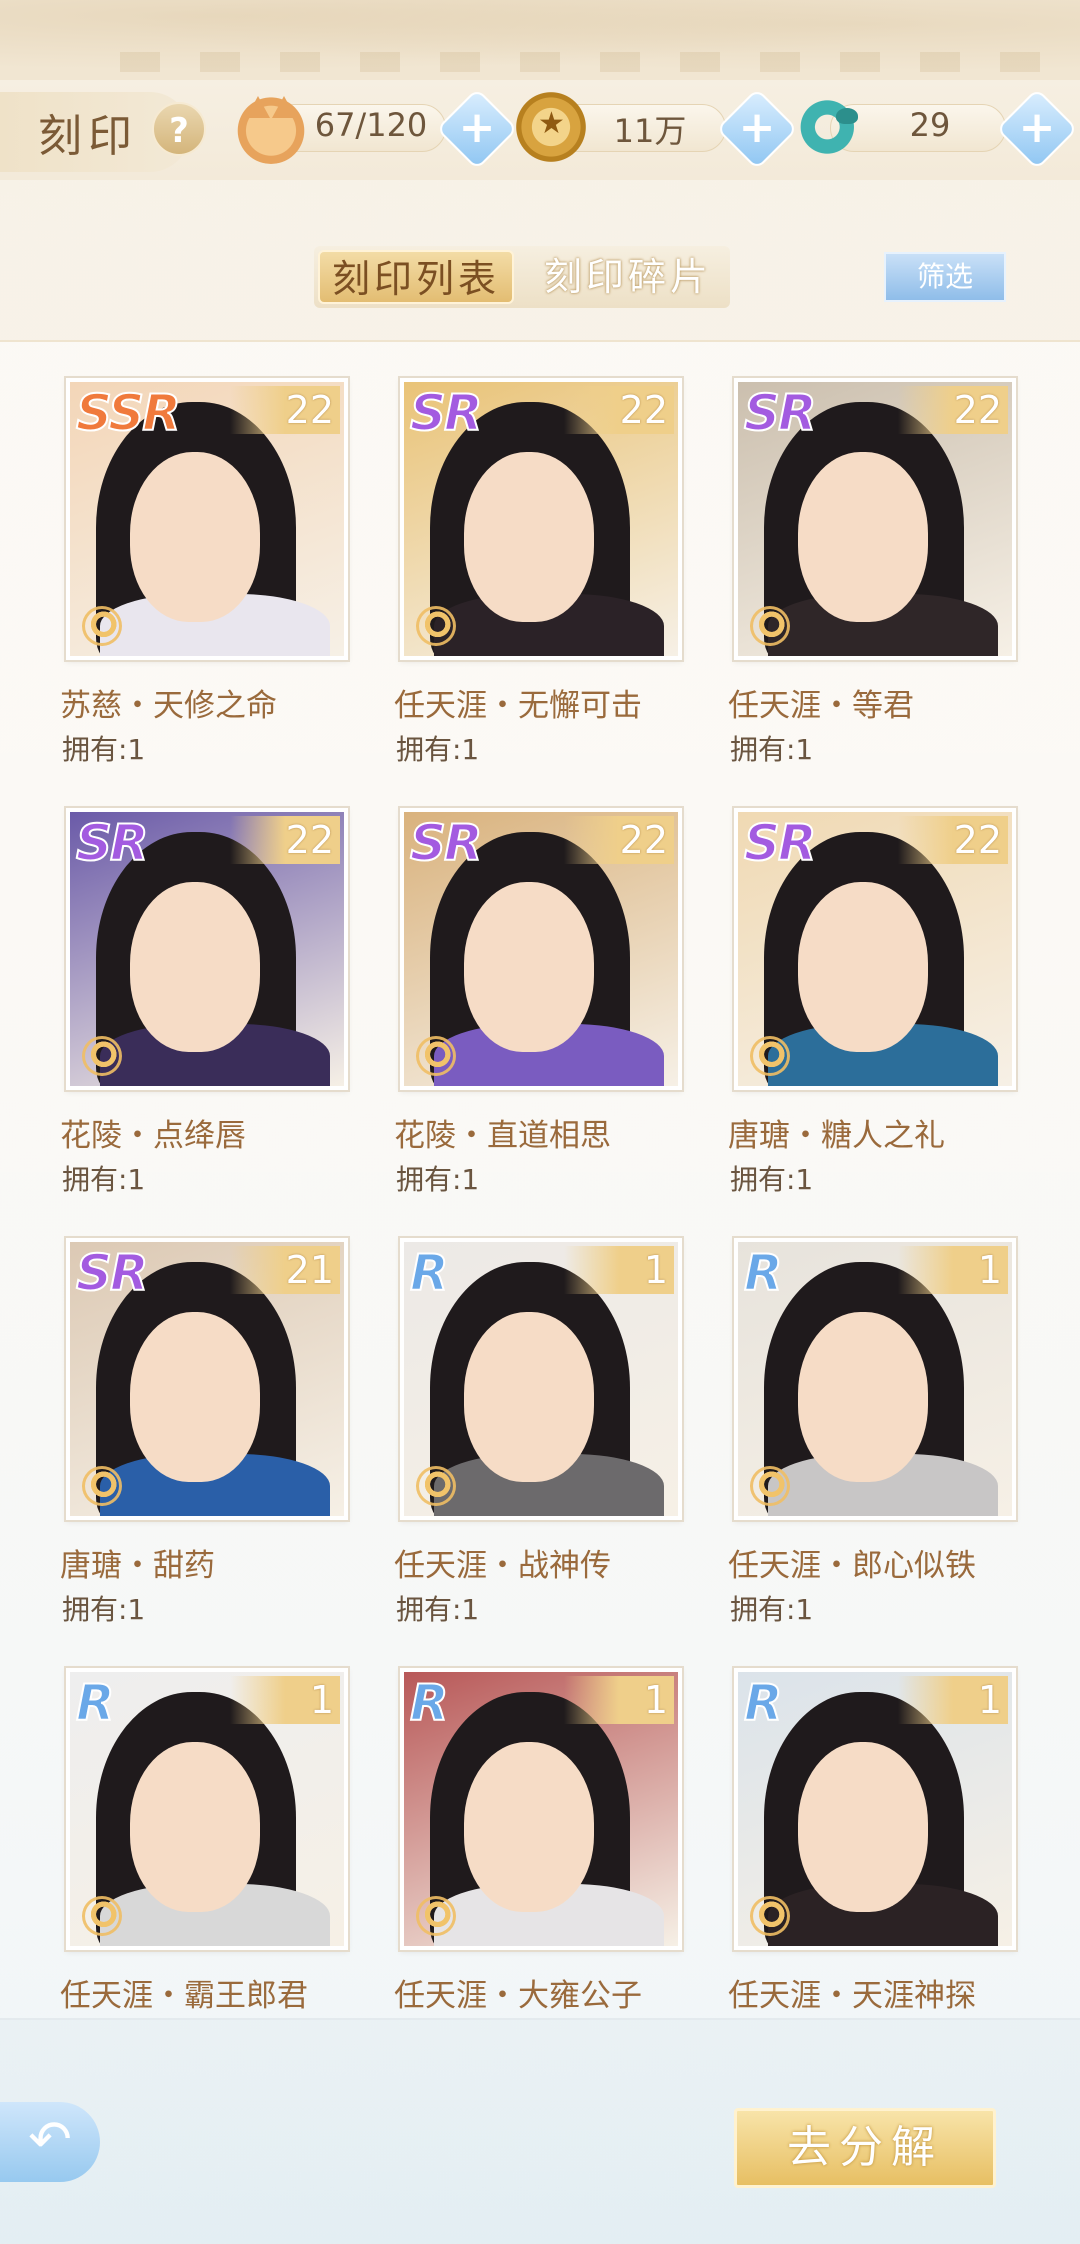  What do you see at coordinates (551, 127) in the screenshot?
I see `gold-coin-icon` at bounding box center [551, 127].